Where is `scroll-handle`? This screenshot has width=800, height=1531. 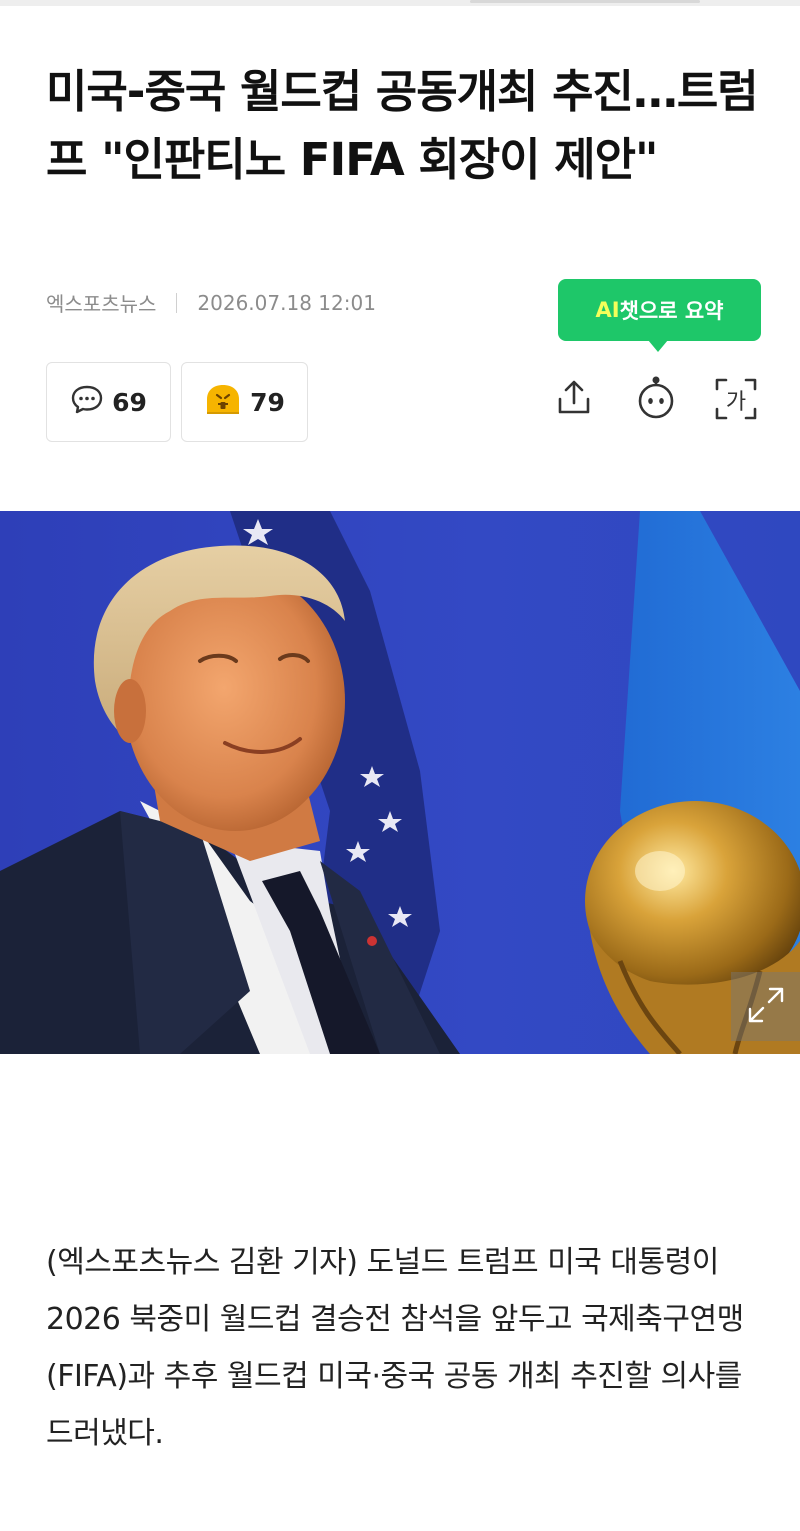
scroll-handle is located at coordinates (585, 1).